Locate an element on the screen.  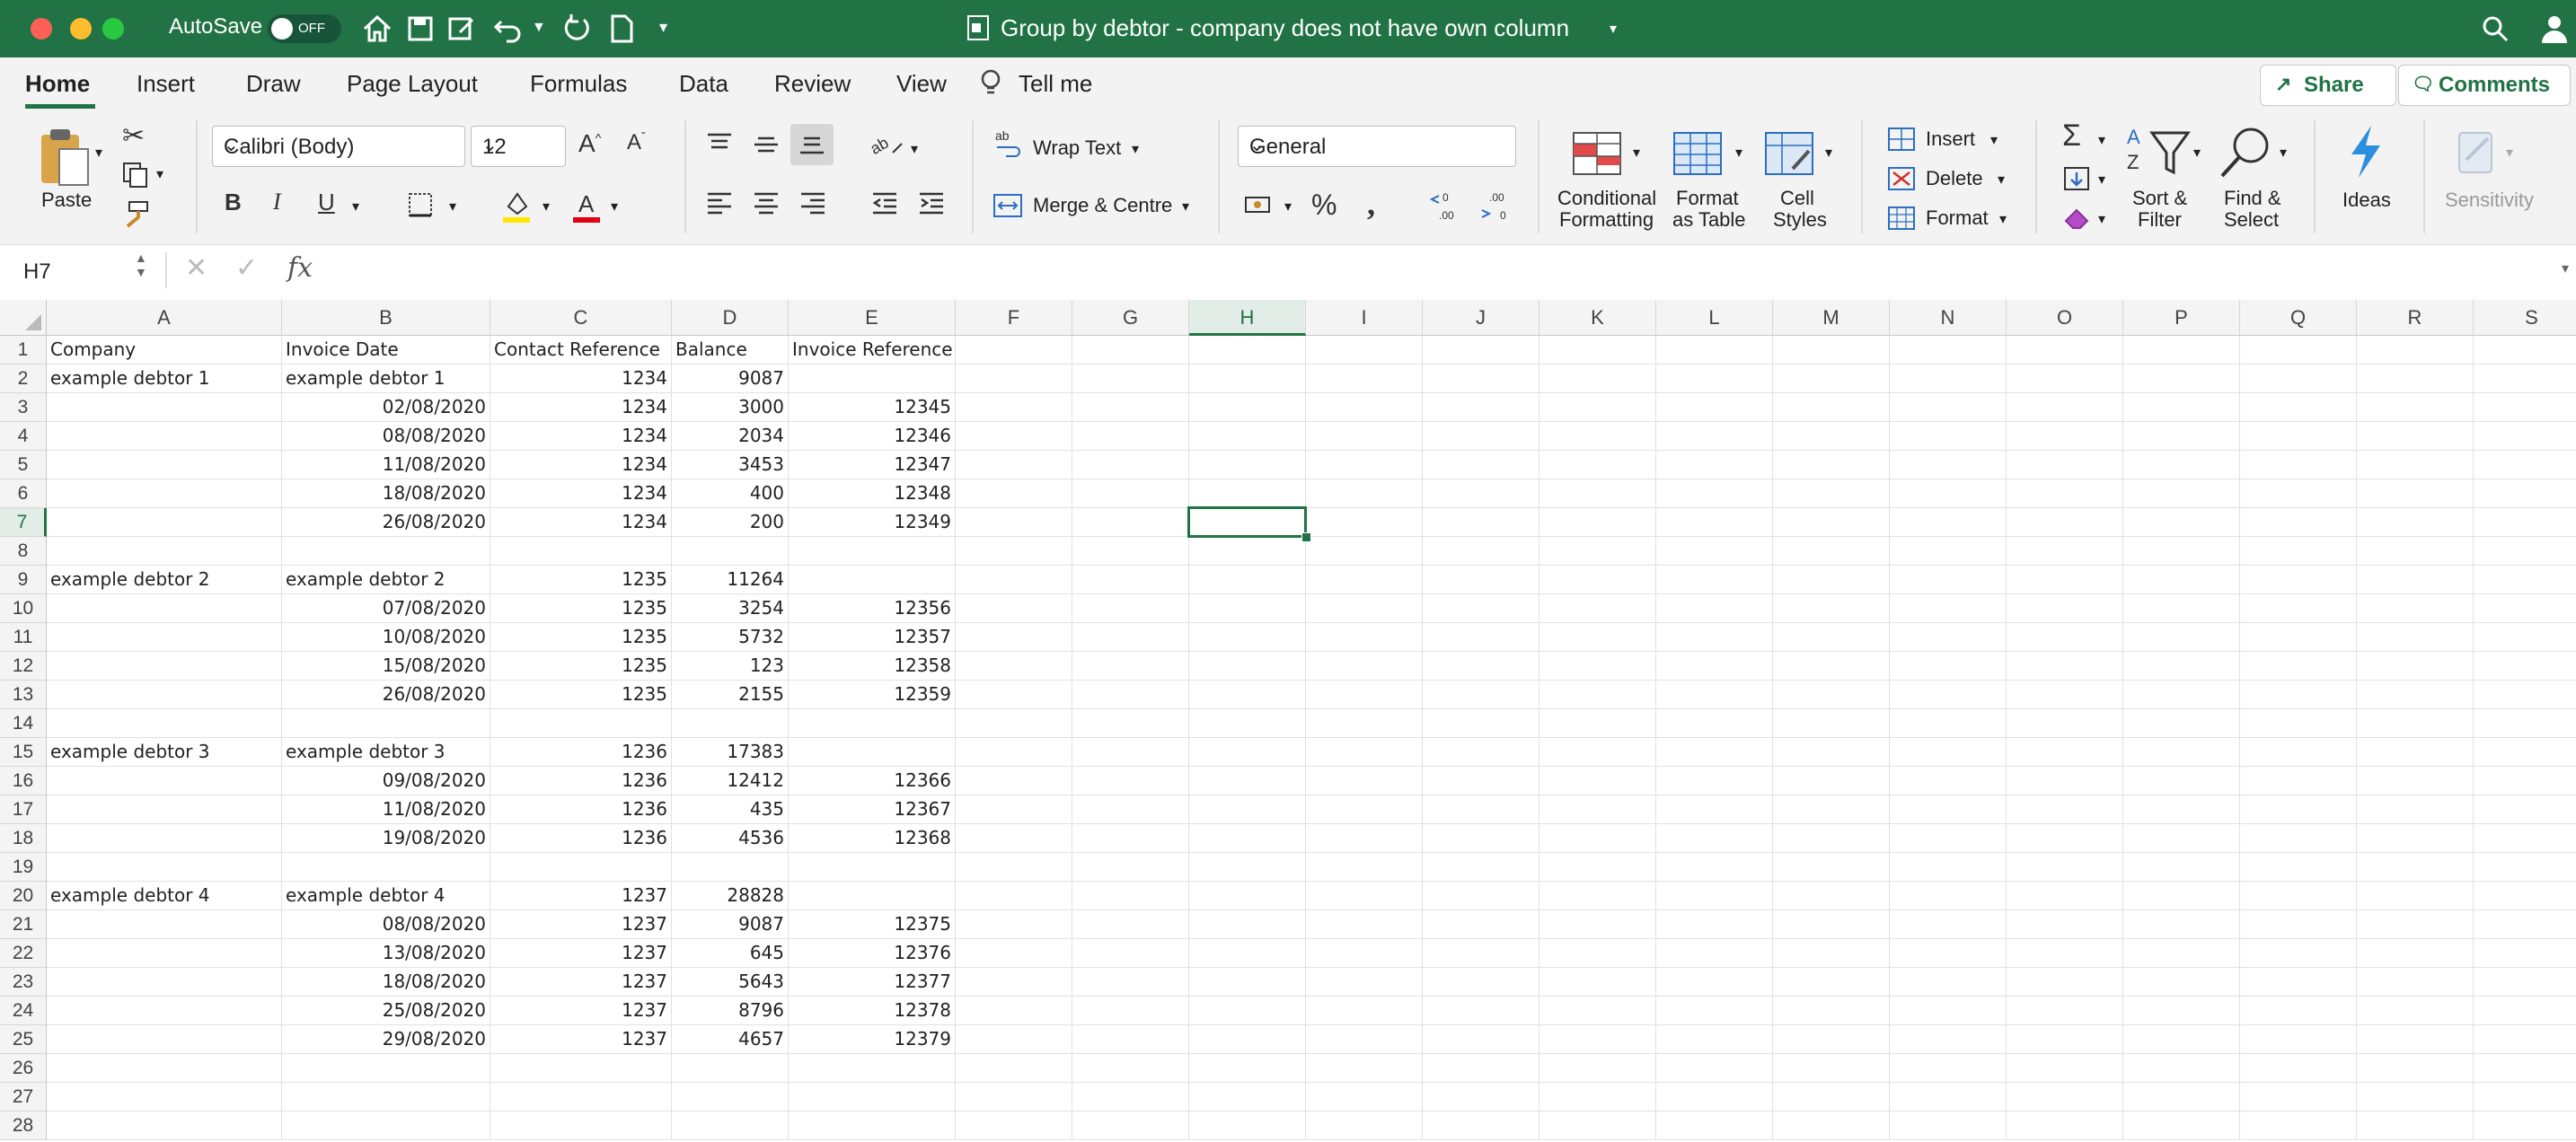
cell-d16: 12412 is located at coordinates (730, 781).